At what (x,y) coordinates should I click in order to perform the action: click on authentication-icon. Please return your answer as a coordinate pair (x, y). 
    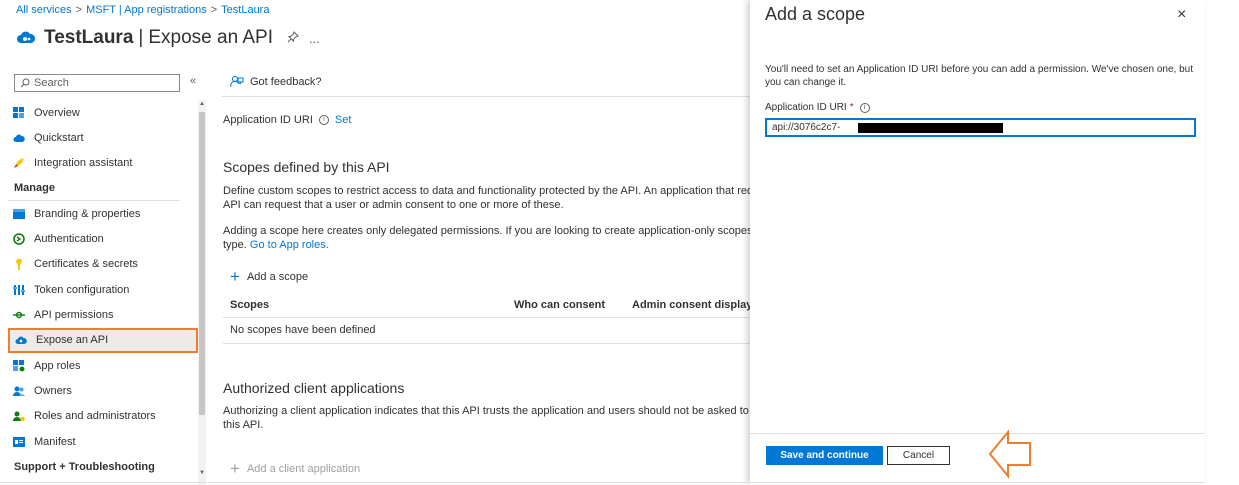
    Looking at the image, I should click on (19, 239).